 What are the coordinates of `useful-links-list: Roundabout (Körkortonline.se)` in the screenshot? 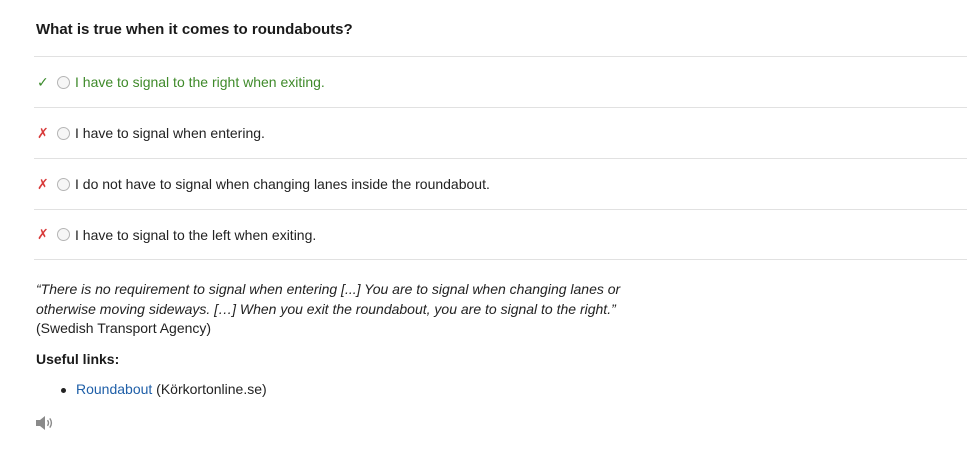 It's located at (151, 389).